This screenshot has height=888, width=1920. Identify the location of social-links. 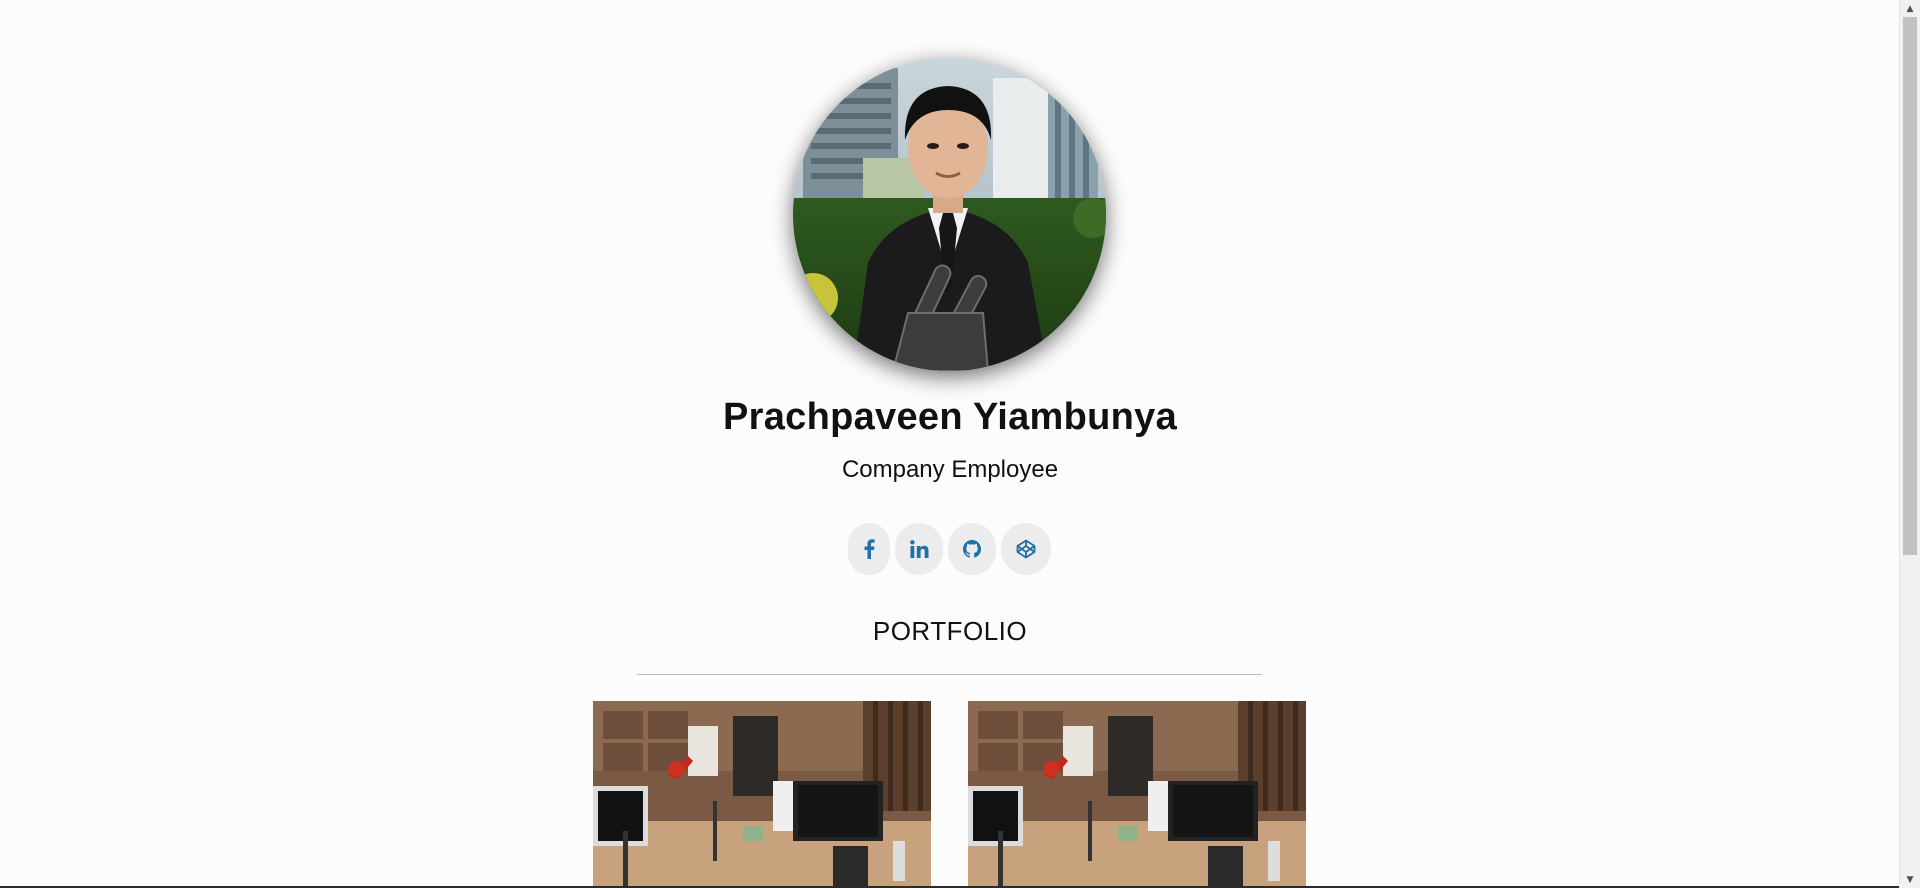
(949, 549).